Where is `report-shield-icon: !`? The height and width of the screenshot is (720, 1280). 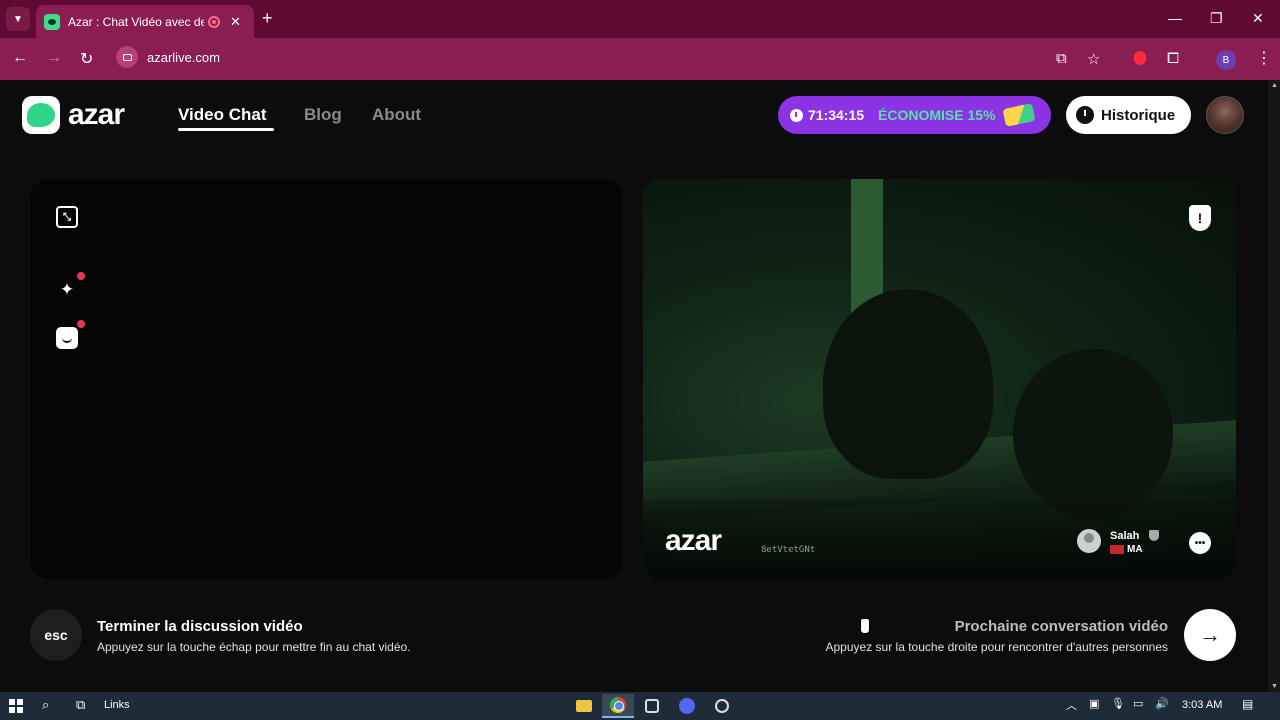 report-shield-icon: ! is located at coordinates (1200, 218).